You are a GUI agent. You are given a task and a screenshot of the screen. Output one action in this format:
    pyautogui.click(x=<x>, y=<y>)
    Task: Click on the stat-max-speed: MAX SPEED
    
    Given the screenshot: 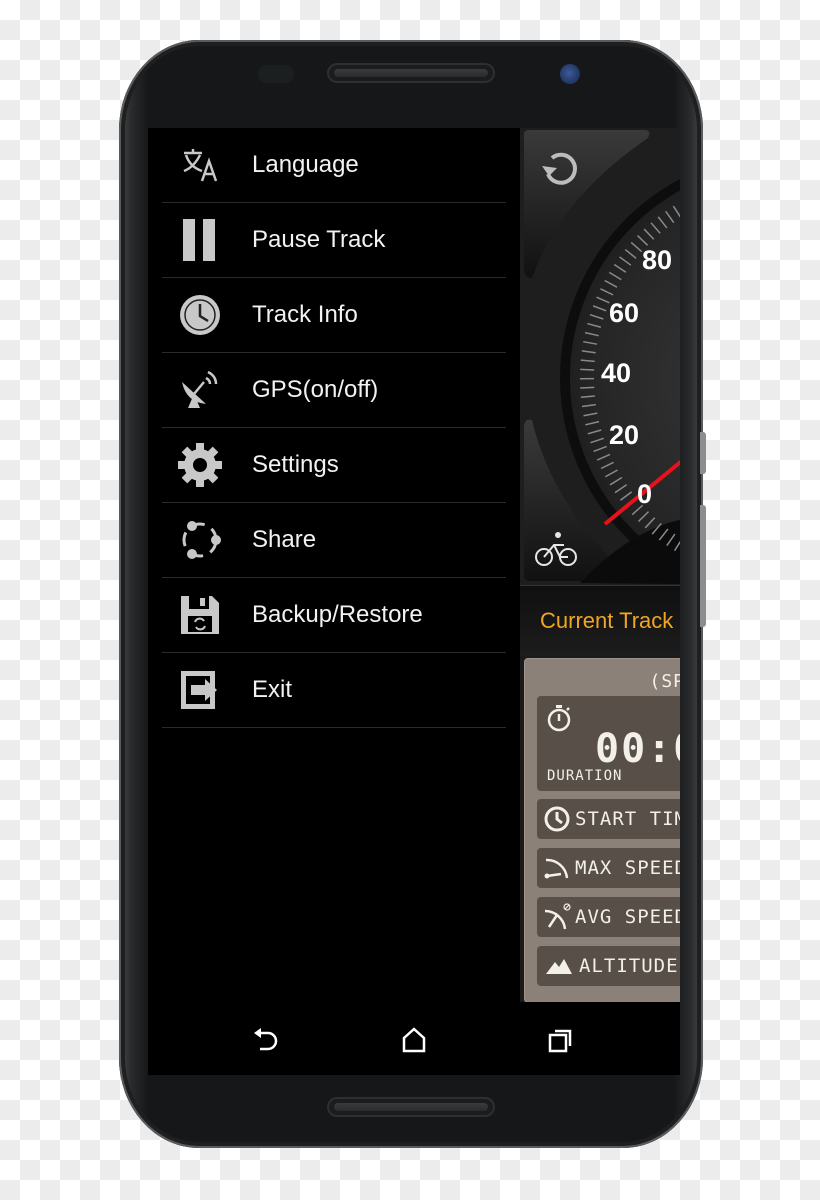 What is the action you would take?
    pyautogui.click(x=608, y=868)
    